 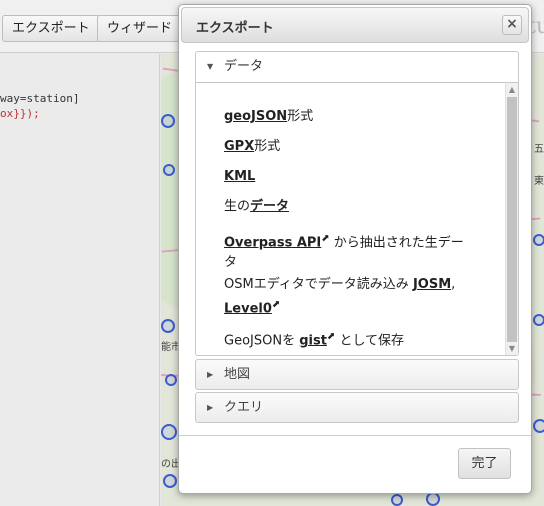 I want to click on gist-link: gist, so click(x=313, y=340).